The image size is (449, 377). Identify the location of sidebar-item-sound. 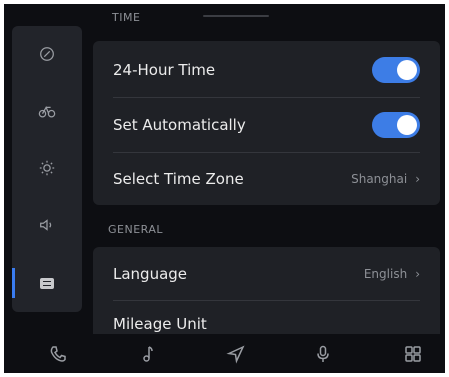
(47, 225).